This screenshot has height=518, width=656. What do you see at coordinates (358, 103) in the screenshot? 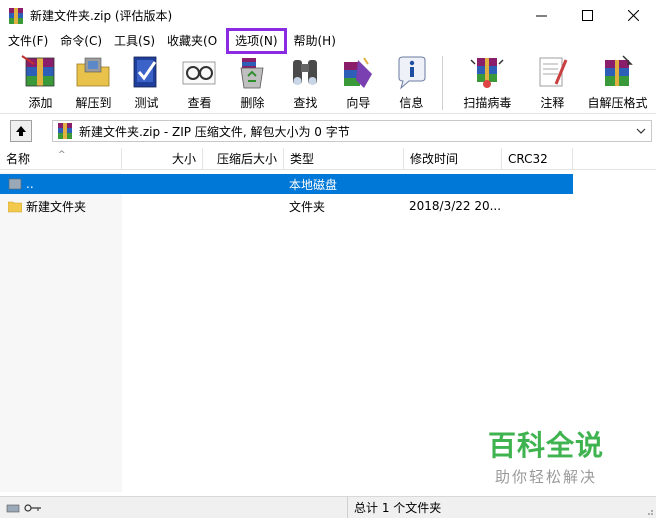
I see `wizard-label: 向导` at bounding box center [358, 103].